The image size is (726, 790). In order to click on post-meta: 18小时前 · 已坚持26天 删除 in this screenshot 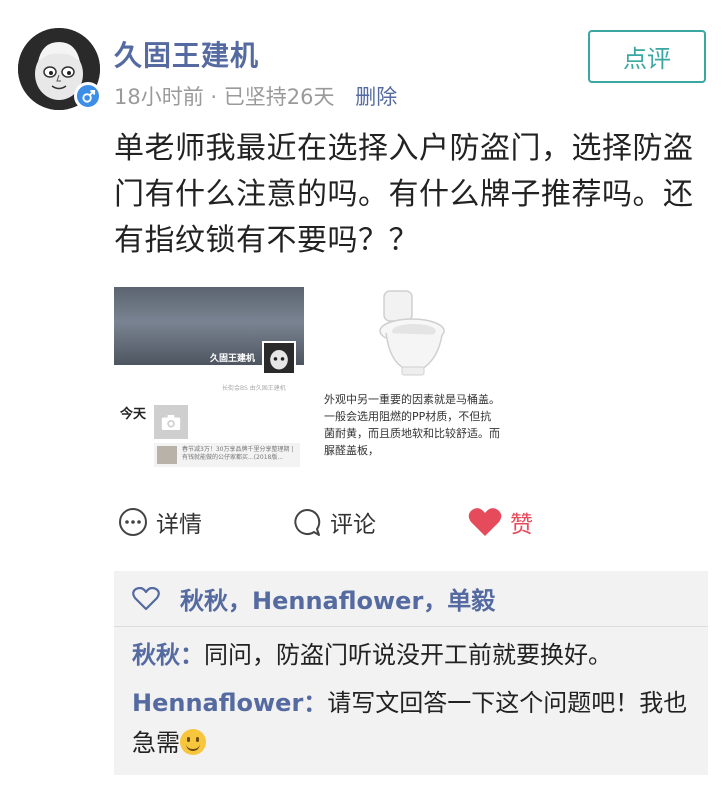, I will do `click(255, 96)`.